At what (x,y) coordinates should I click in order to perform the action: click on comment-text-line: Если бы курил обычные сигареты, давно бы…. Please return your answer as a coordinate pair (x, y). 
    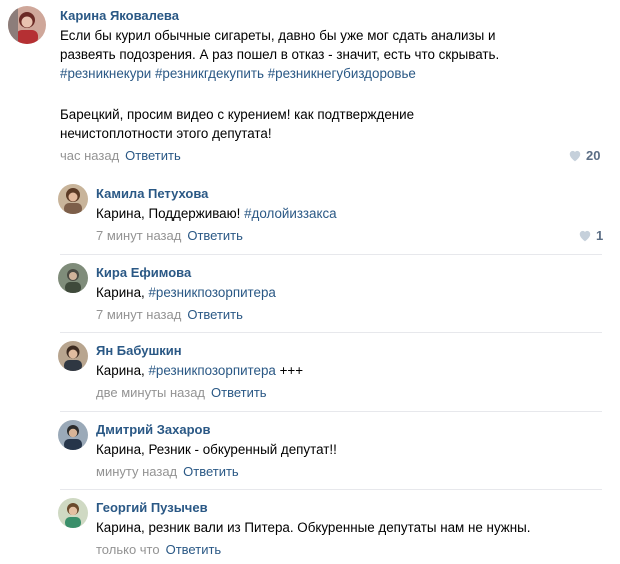
    Looking at the image, I should click on (278, 35).